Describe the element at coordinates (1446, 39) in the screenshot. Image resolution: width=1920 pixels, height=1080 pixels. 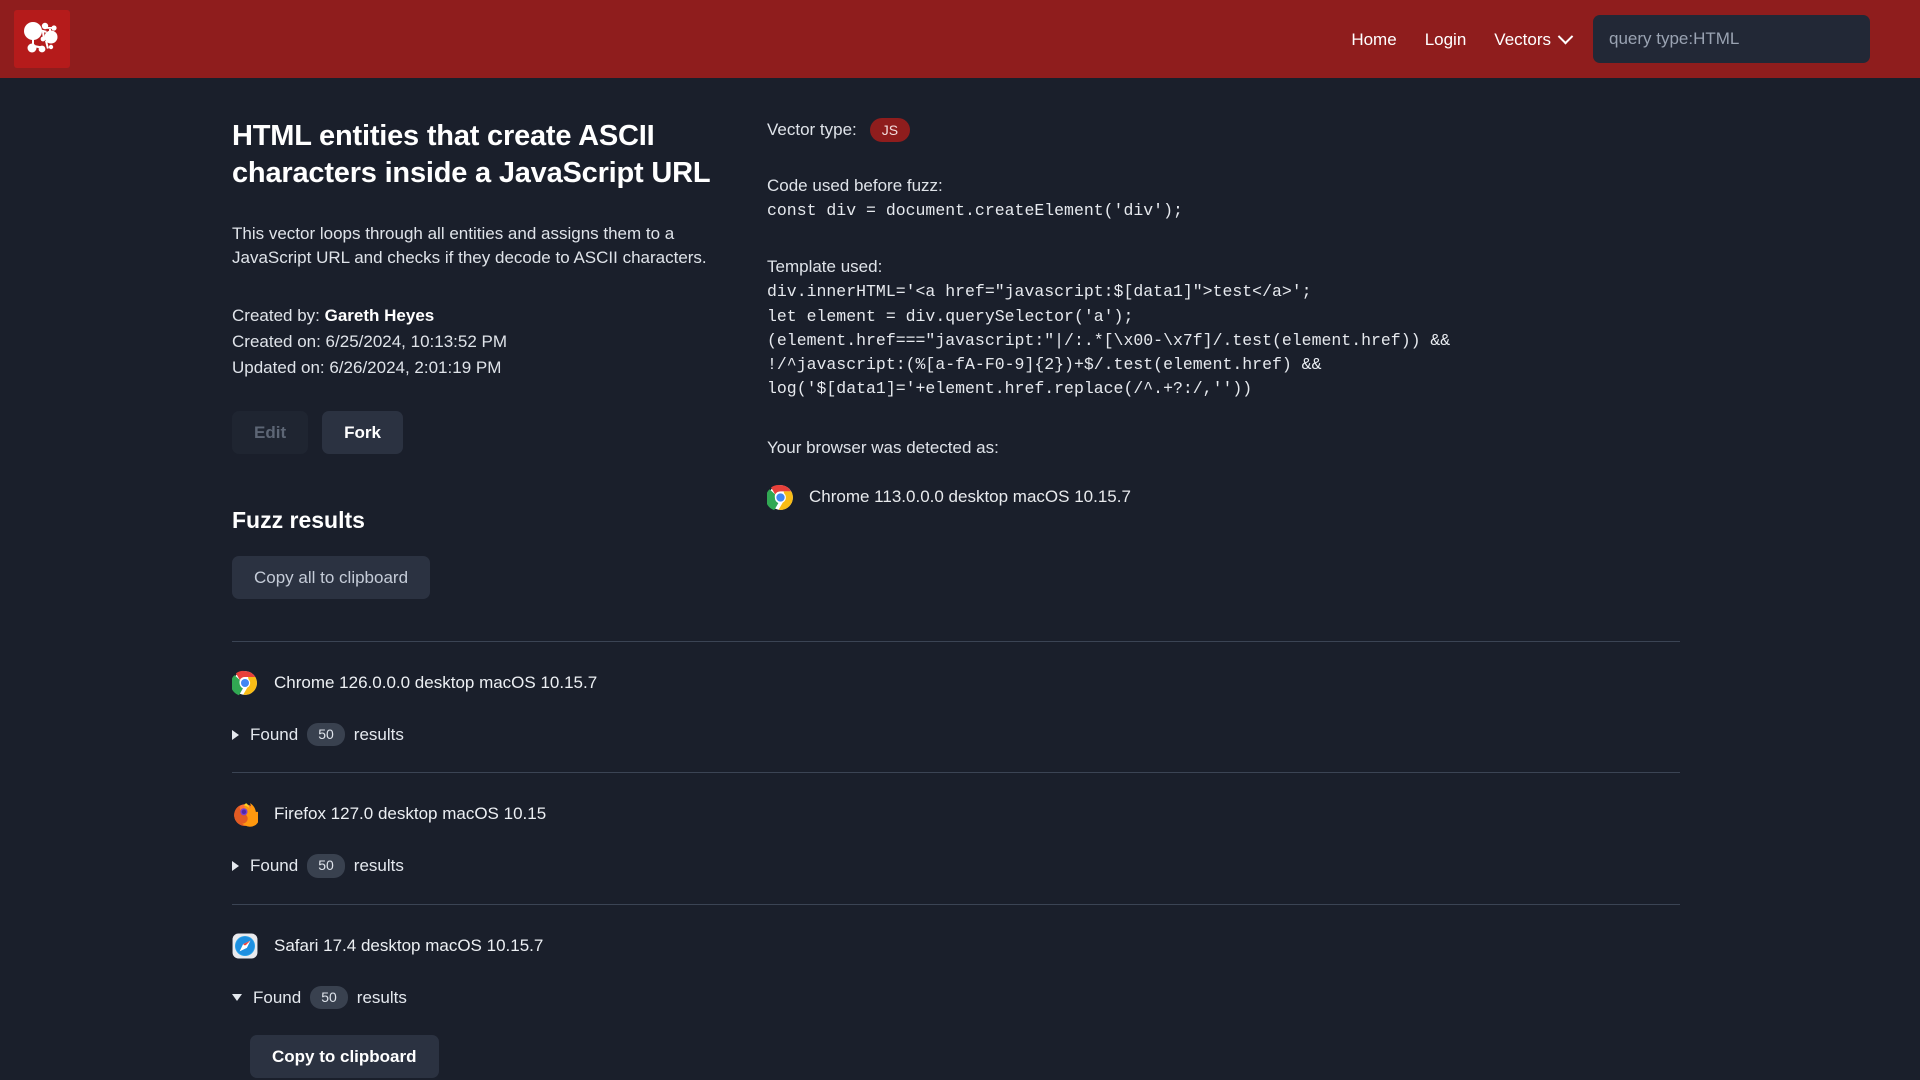
I see `nav-link-login: Login` at that location.